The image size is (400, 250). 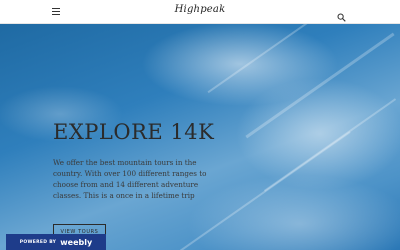 What do you see at coordinates (290, 59) in the screenshot?
I see `cloud-streak` at bounding box center [290, 59].